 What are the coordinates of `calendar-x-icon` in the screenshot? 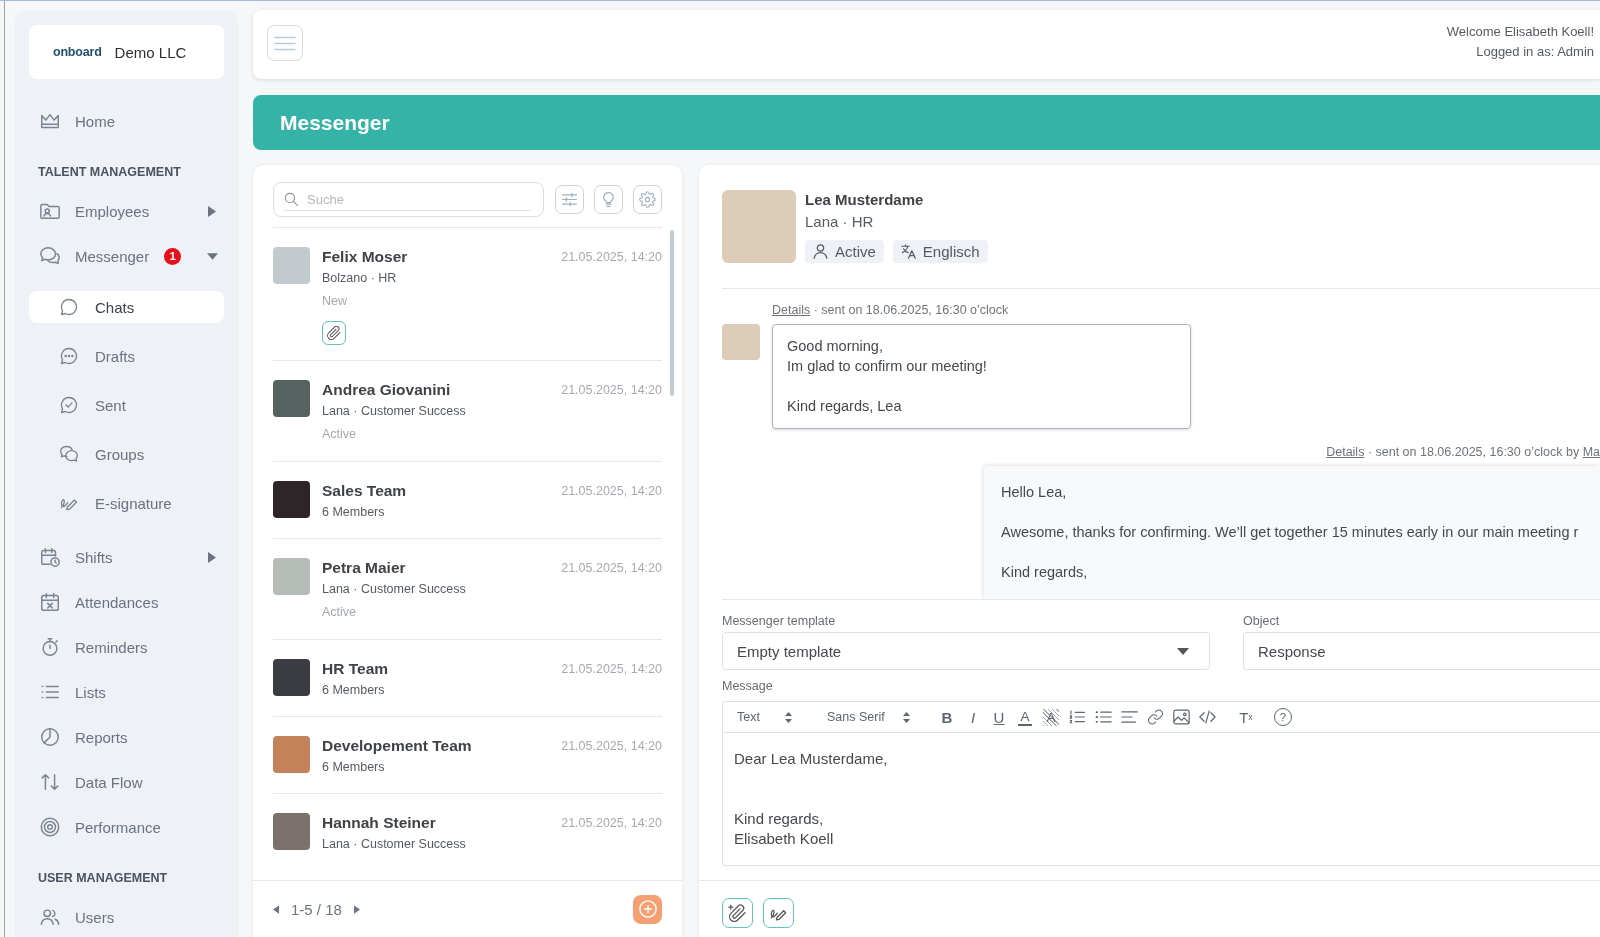 It's located at (50, 602).